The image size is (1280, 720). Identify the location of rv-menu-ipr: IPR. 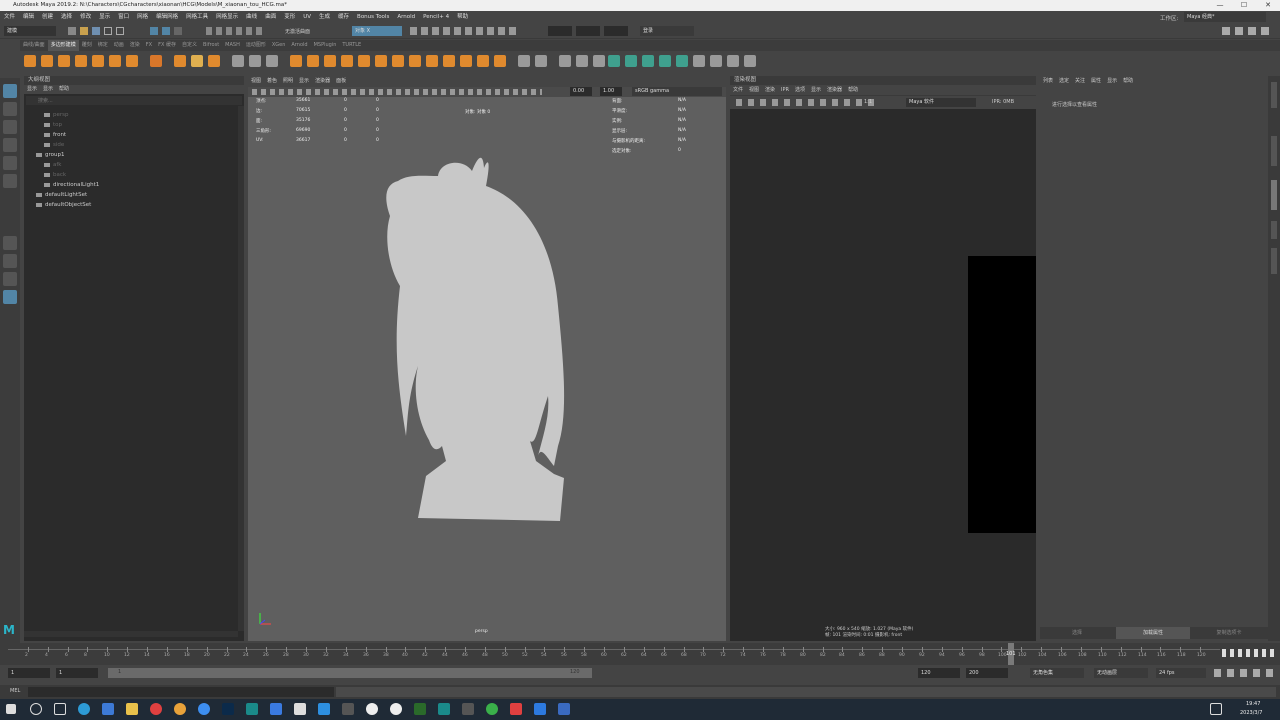
(785, 90).